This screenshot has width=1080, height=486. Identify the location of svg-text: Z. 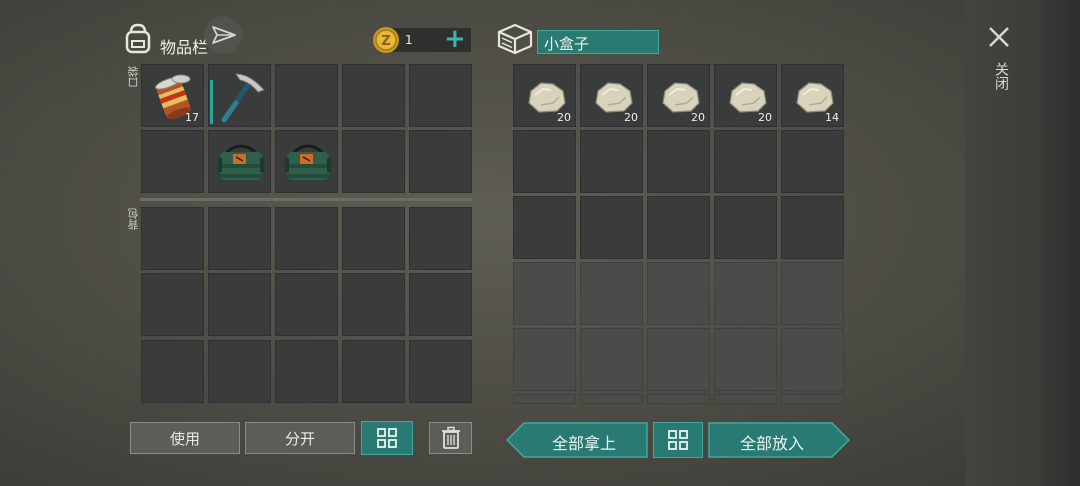
(385, 41).